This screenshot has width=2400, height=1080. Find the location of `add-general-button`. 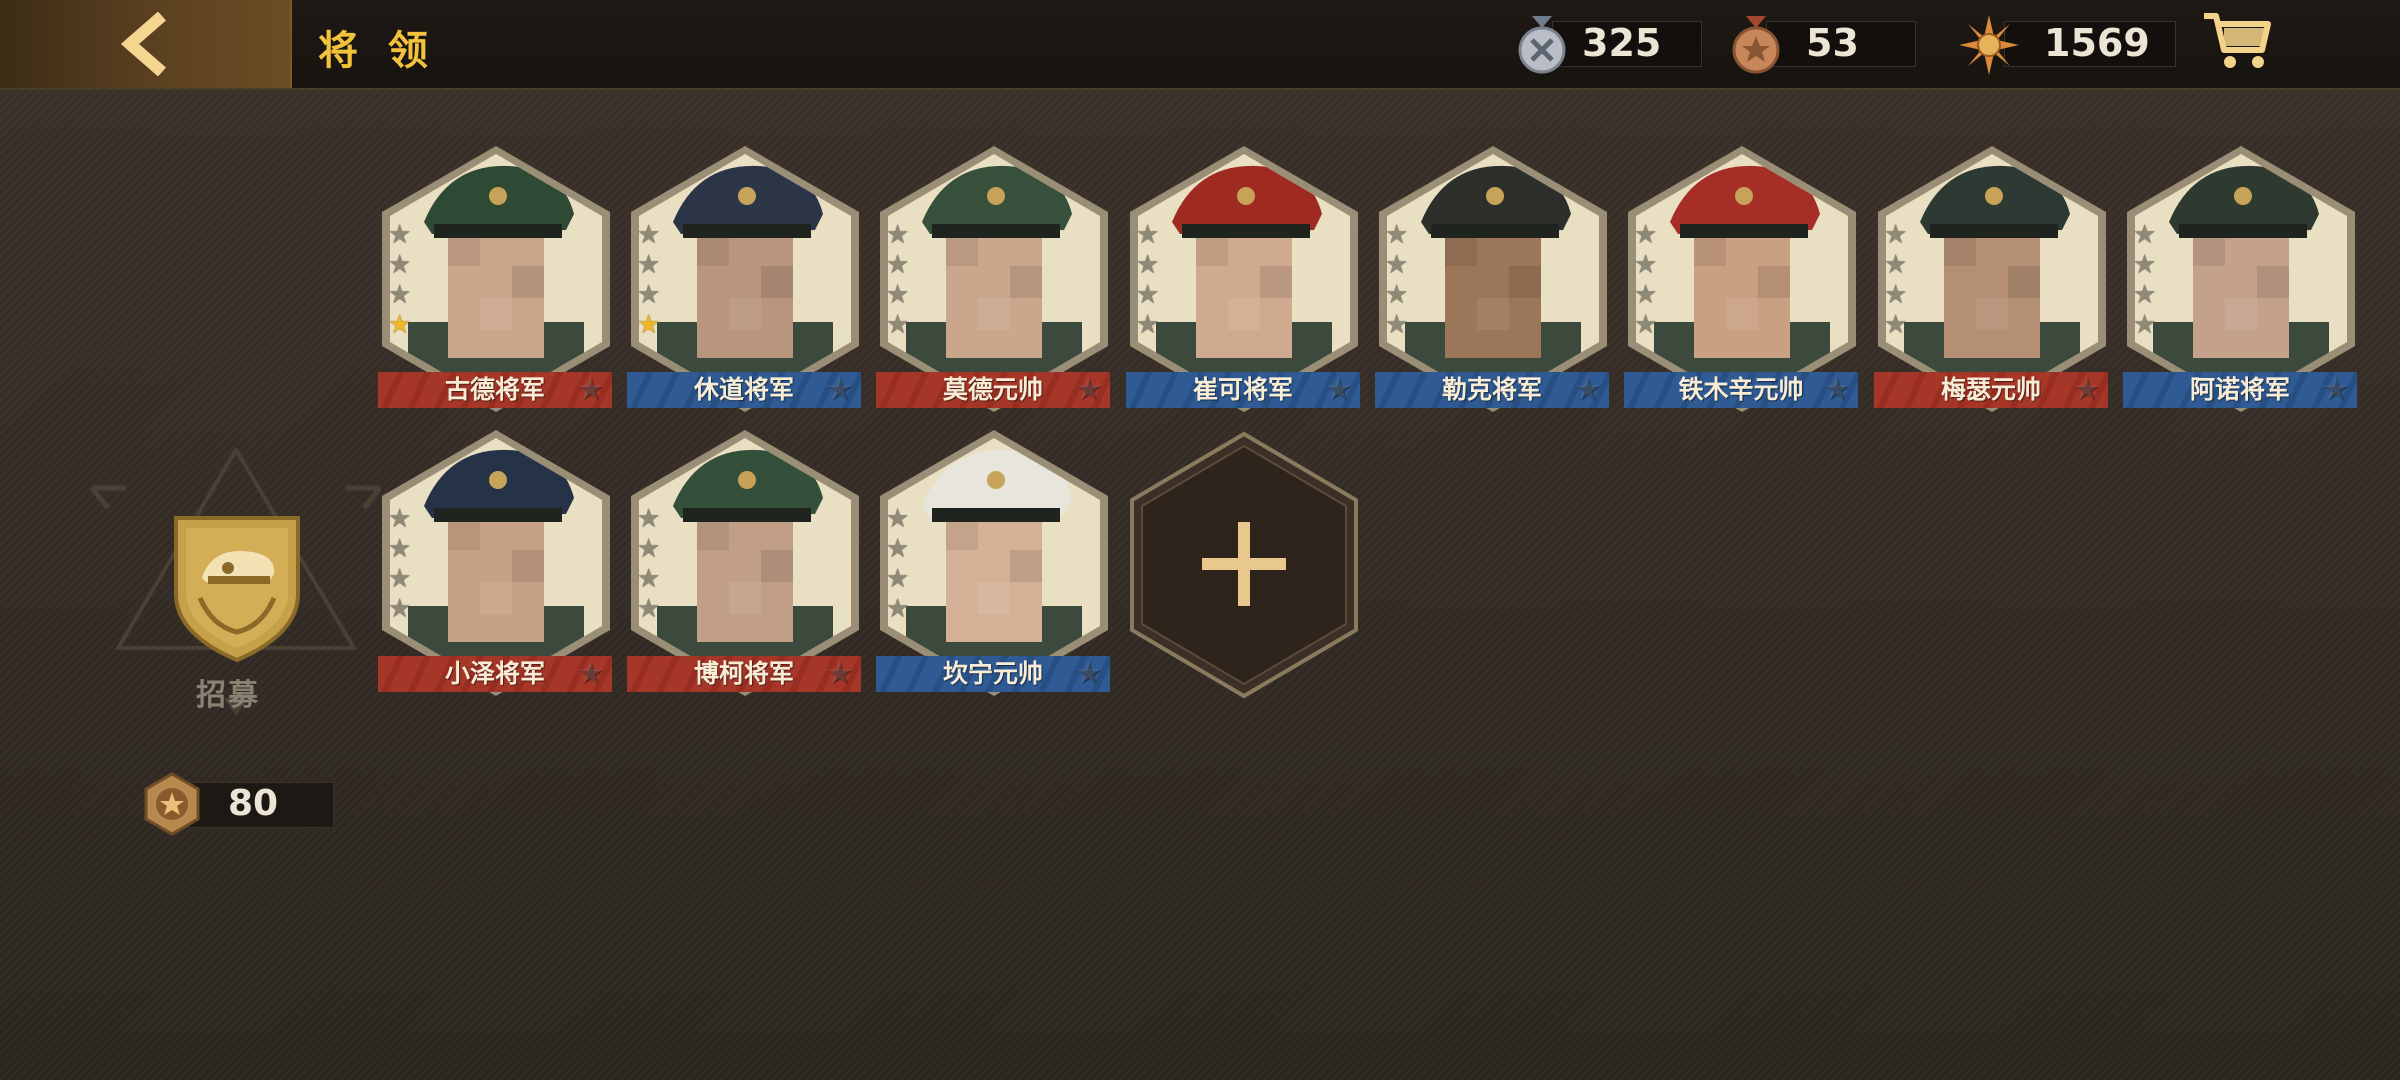

add-general-button is located at coordinates (1244, 565).